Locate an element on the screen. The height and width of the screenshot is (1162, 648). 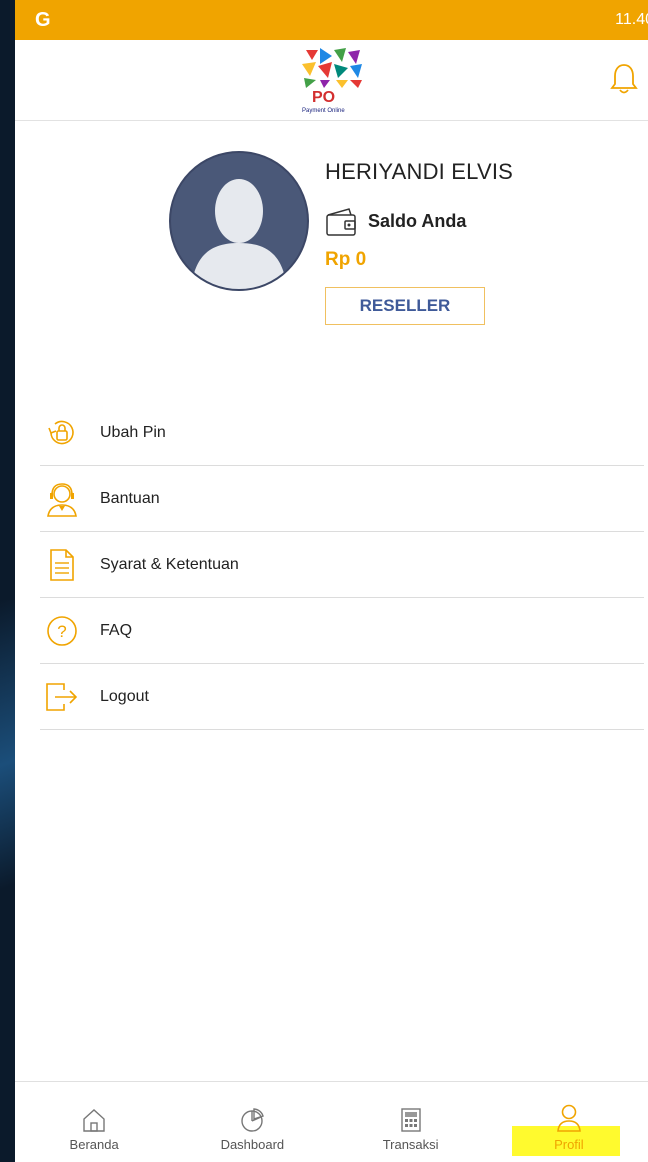
app-header: PO Payment Online is located at coordinates (331, 80).